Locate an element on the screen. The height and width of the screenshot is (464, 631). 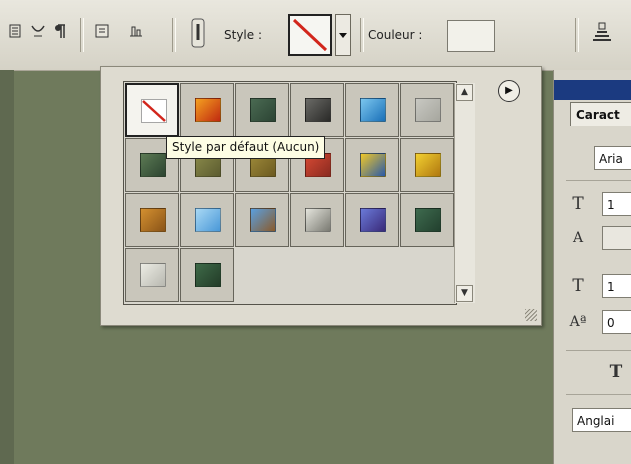
panel-menu-button: ▶ is located at coordinates (509, 91).